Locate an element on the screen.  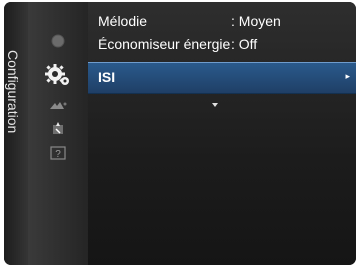
menu-row-label: ISI is located at coordinates (107, 77).